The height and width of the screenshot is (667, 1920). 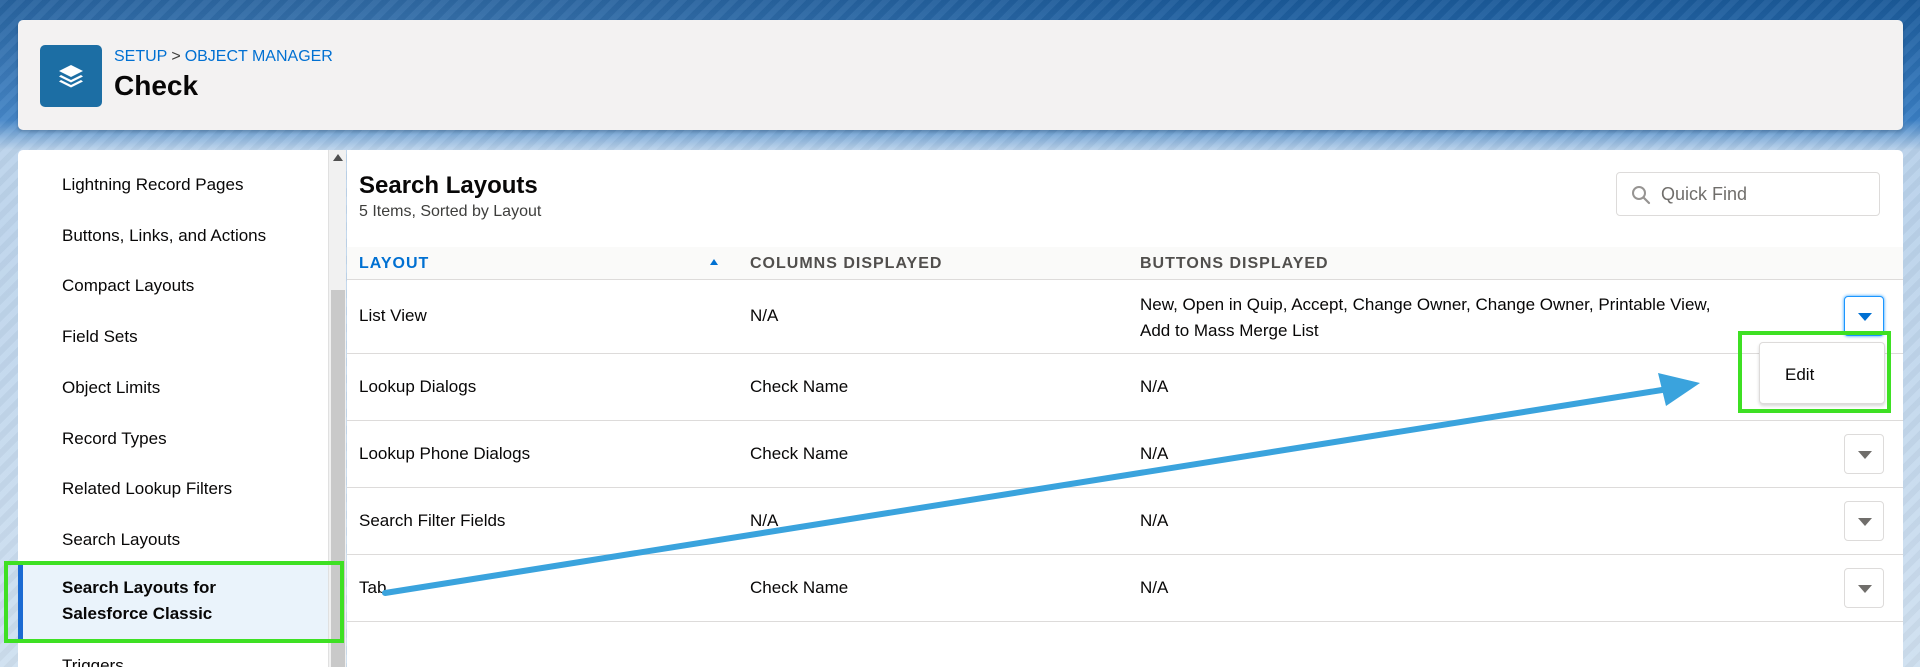 What do you see at coordinates (714, 262) in the screenshot?
I see `sort-ascending-icon` at bounding box center [714, 262].